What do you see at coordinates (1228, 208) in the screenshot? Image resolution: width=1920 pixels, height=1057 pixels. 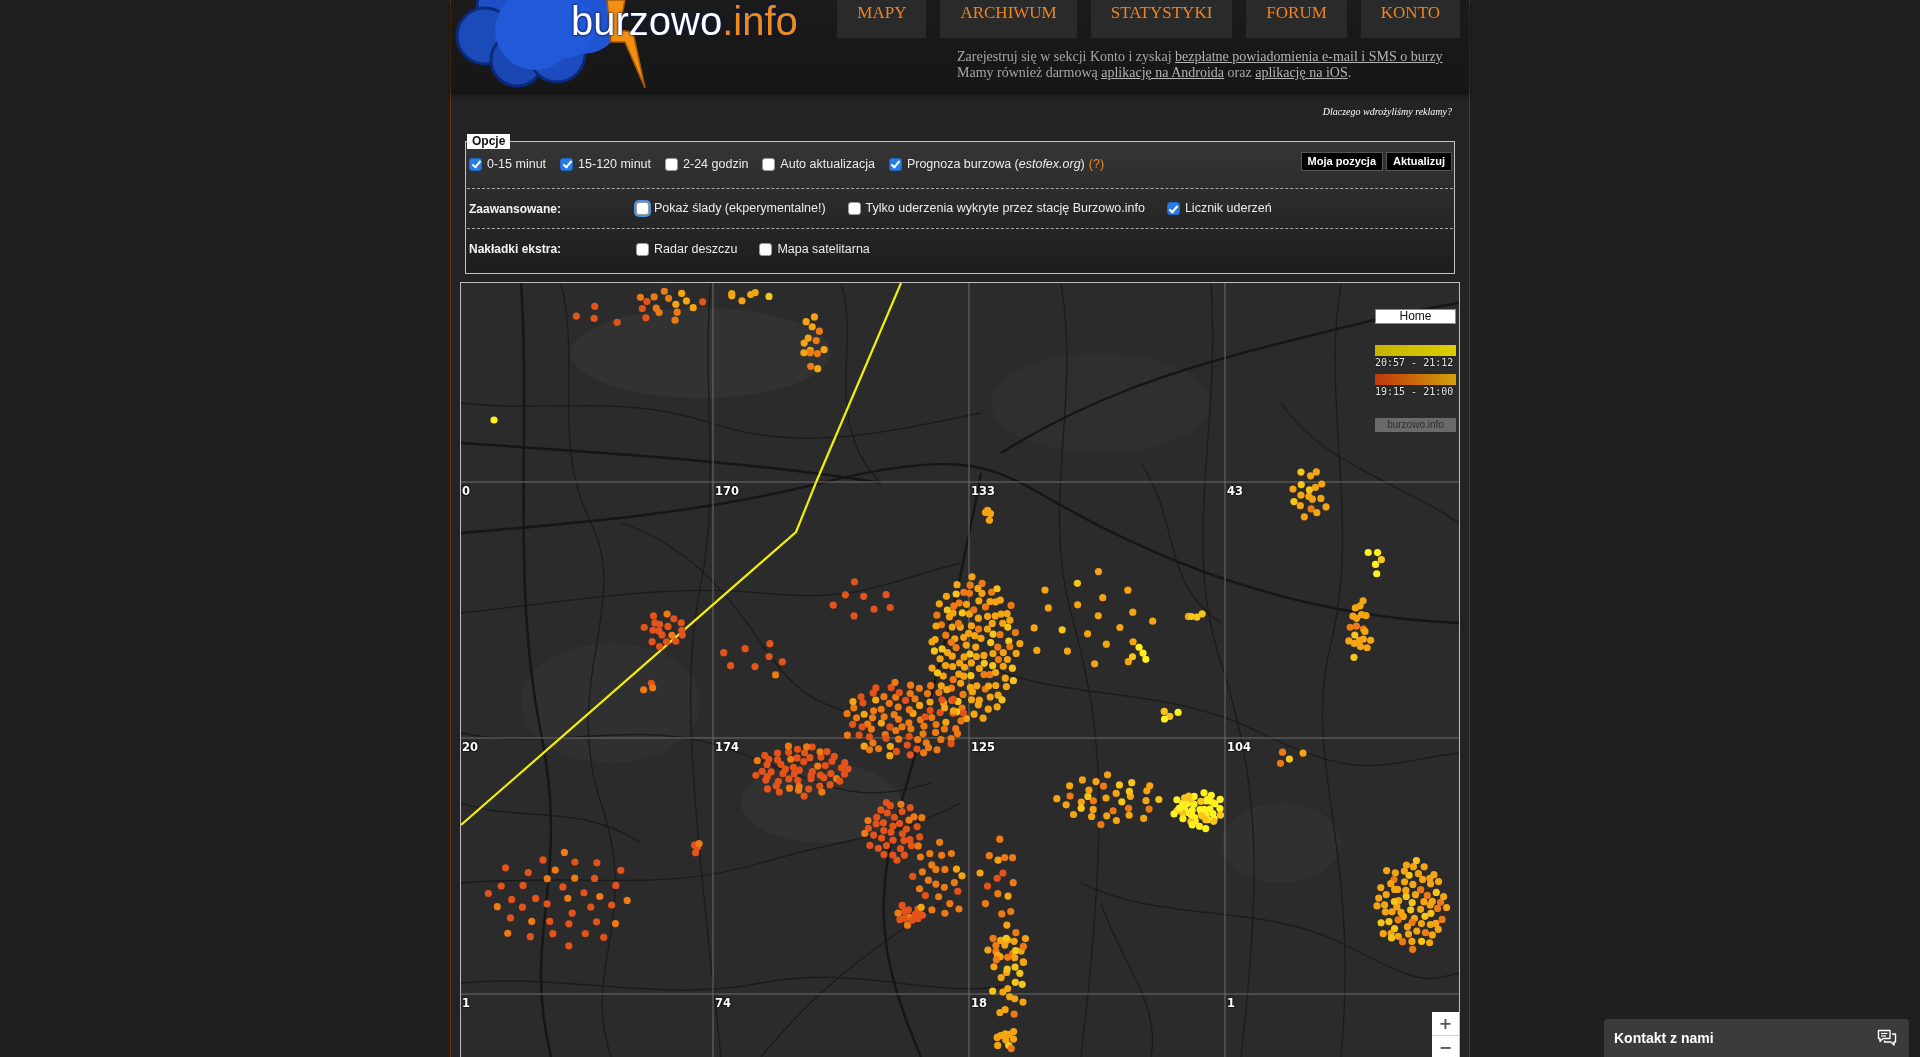 I see `checkbox-label: Licznik uderzeń` at bounding box center [1228, 208].